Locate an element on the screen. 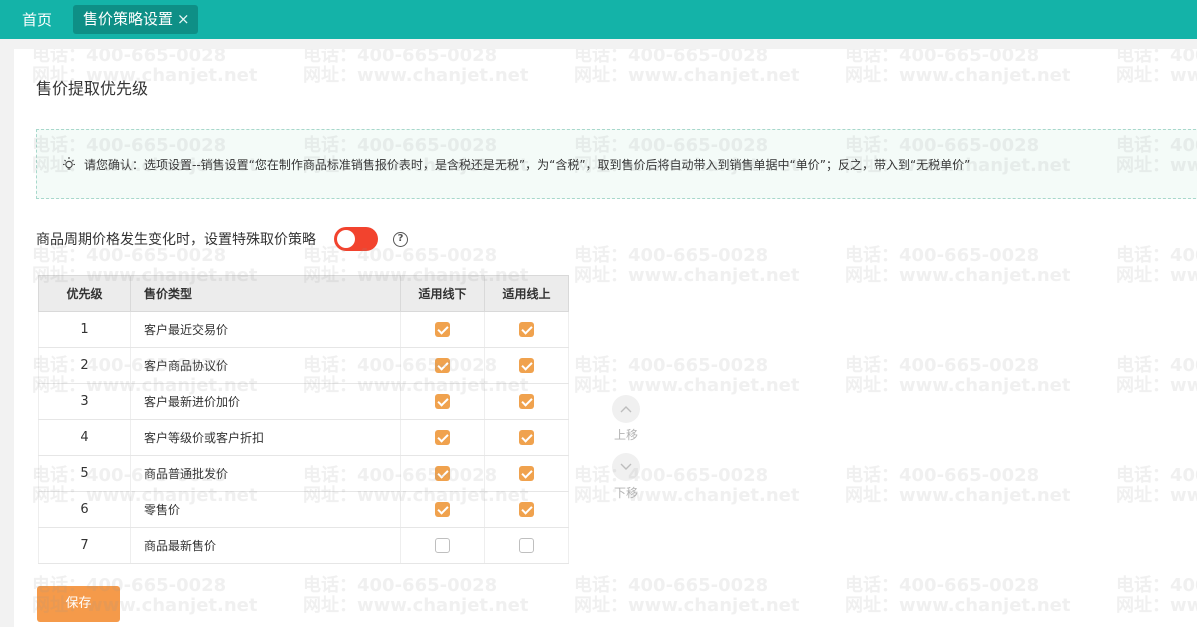  price-type-cell: 客户等级价或客户折扣 is located at coordinates (265, 437).